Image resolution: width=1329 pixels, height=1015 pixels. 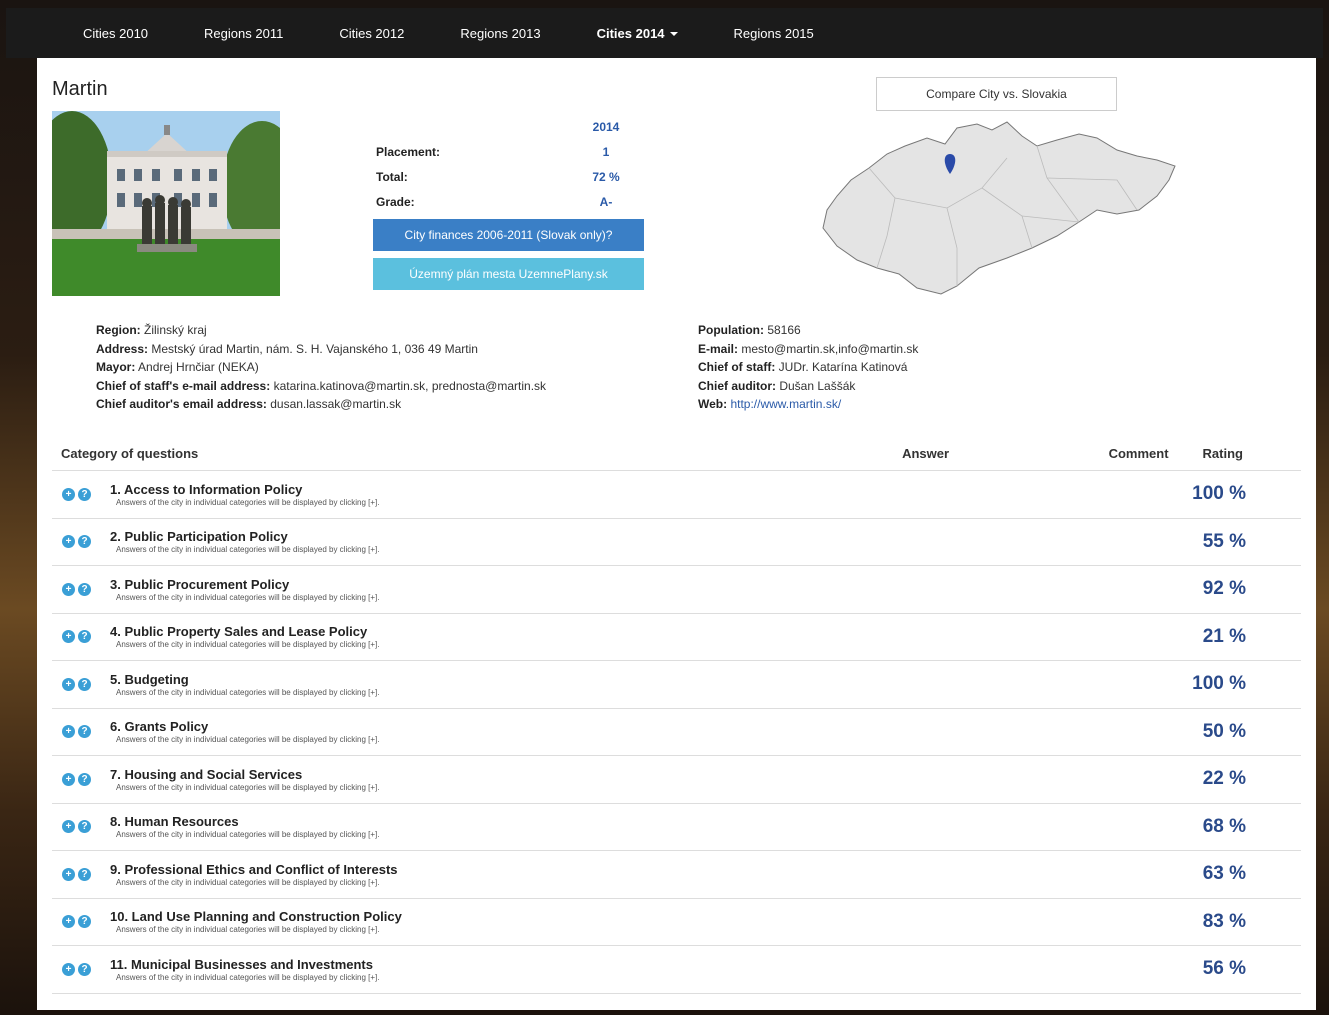 I want to click on nav-item-label: Regions 2013, so click(x=500, y=33).